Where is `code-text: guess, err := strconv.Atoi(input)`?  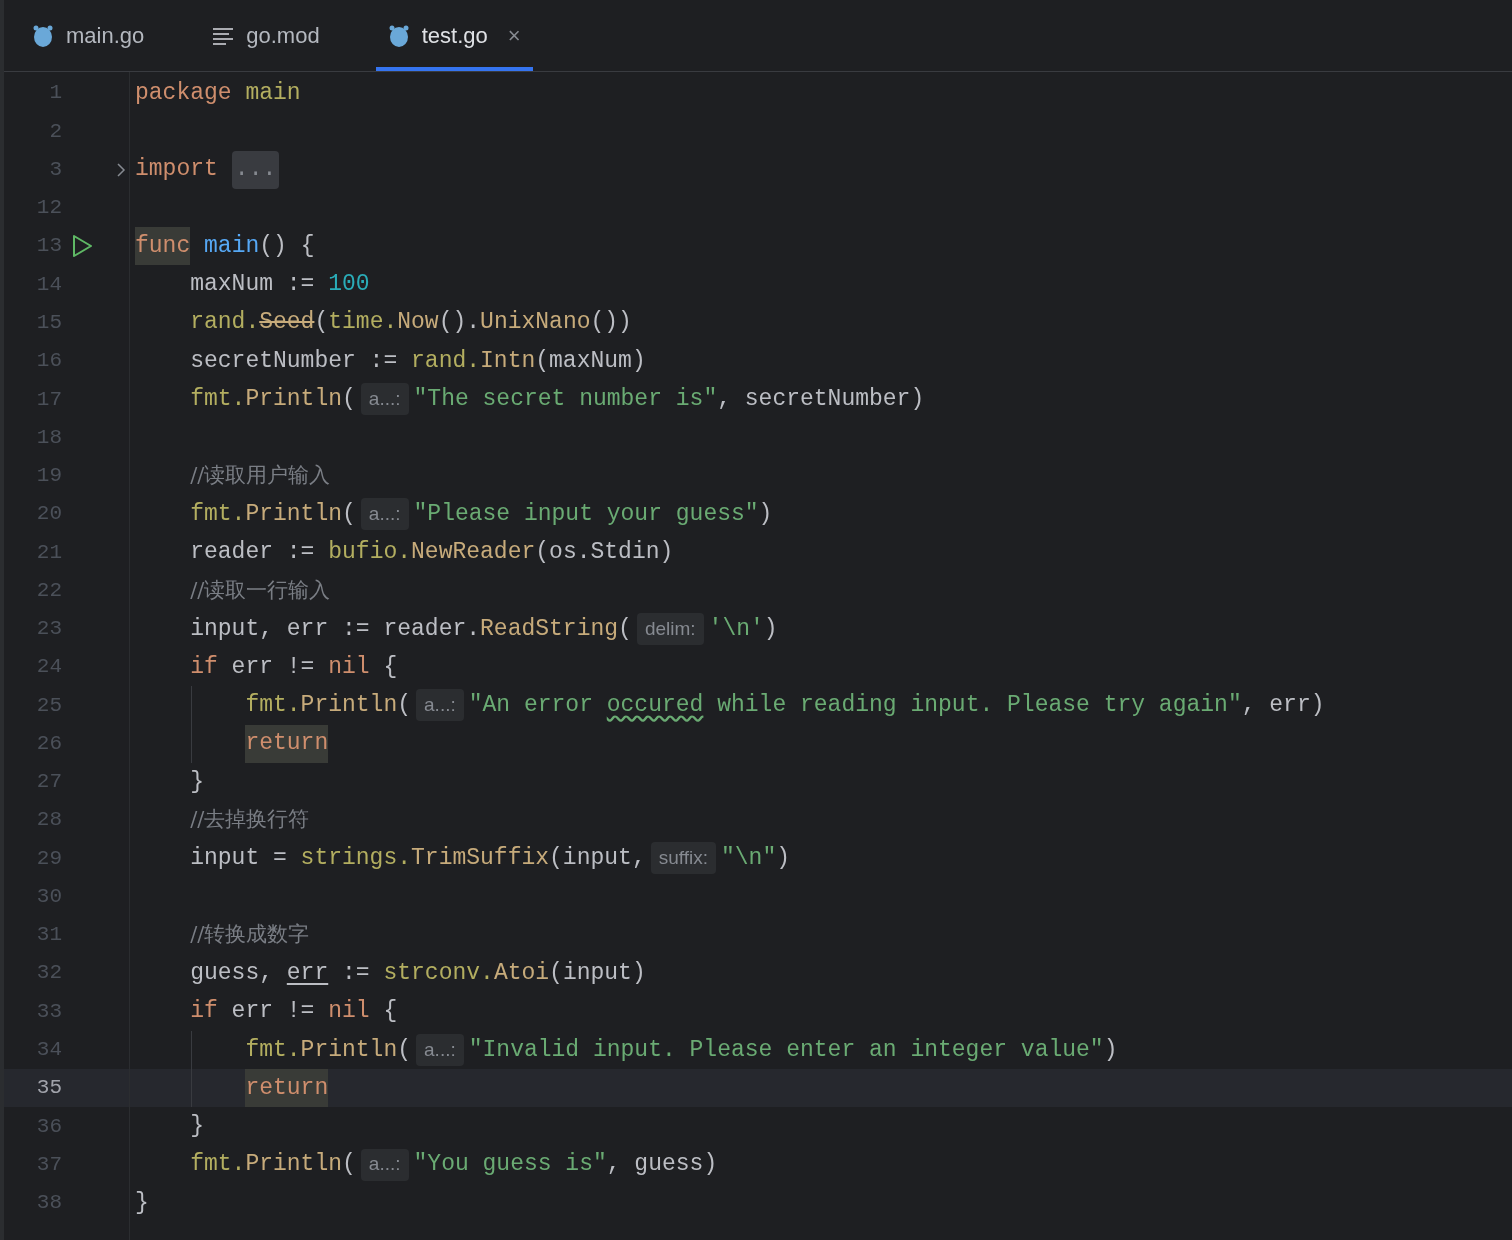 code-text: guess, err := strconv.Atoi(input) is located at coordinates (418, 973).